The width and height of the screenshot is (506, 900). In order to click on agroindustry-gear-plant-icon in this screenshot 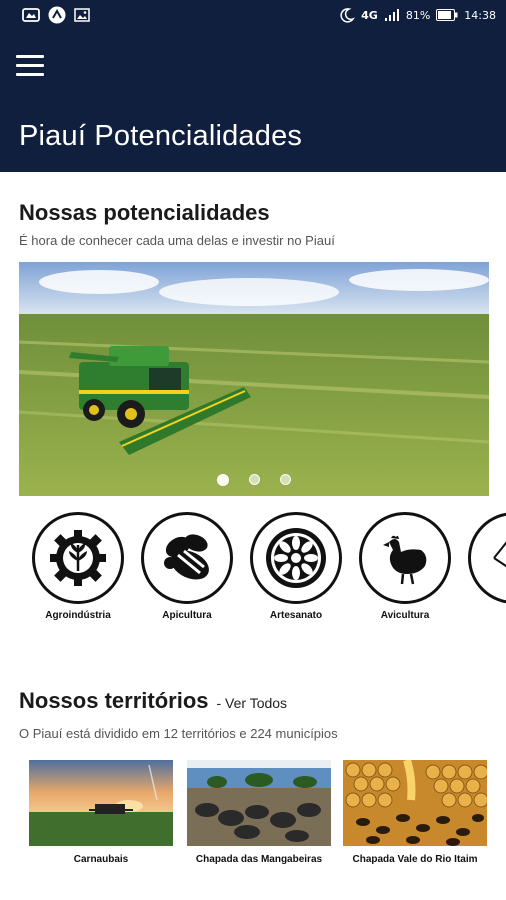, I will do `click(78, 558)`.